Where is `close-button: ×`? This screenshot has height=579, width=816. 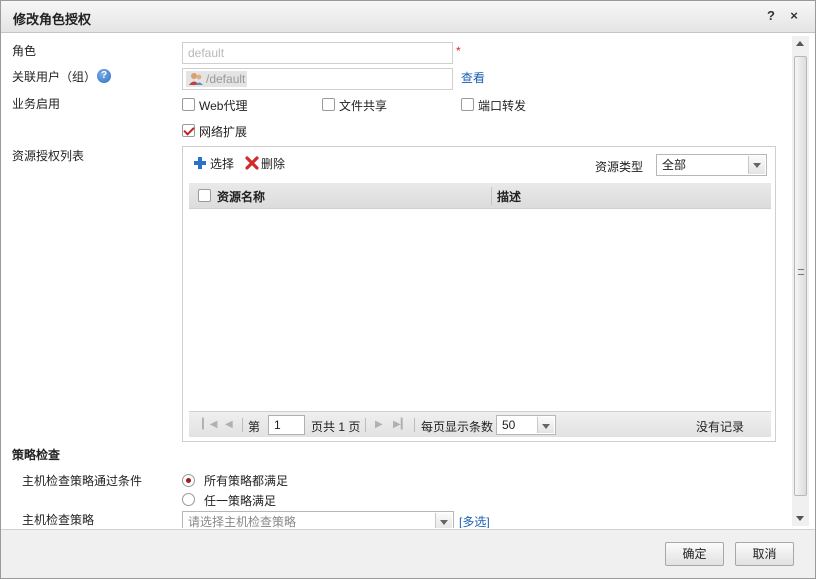
close-button: × is located at coordinates (794, 16).